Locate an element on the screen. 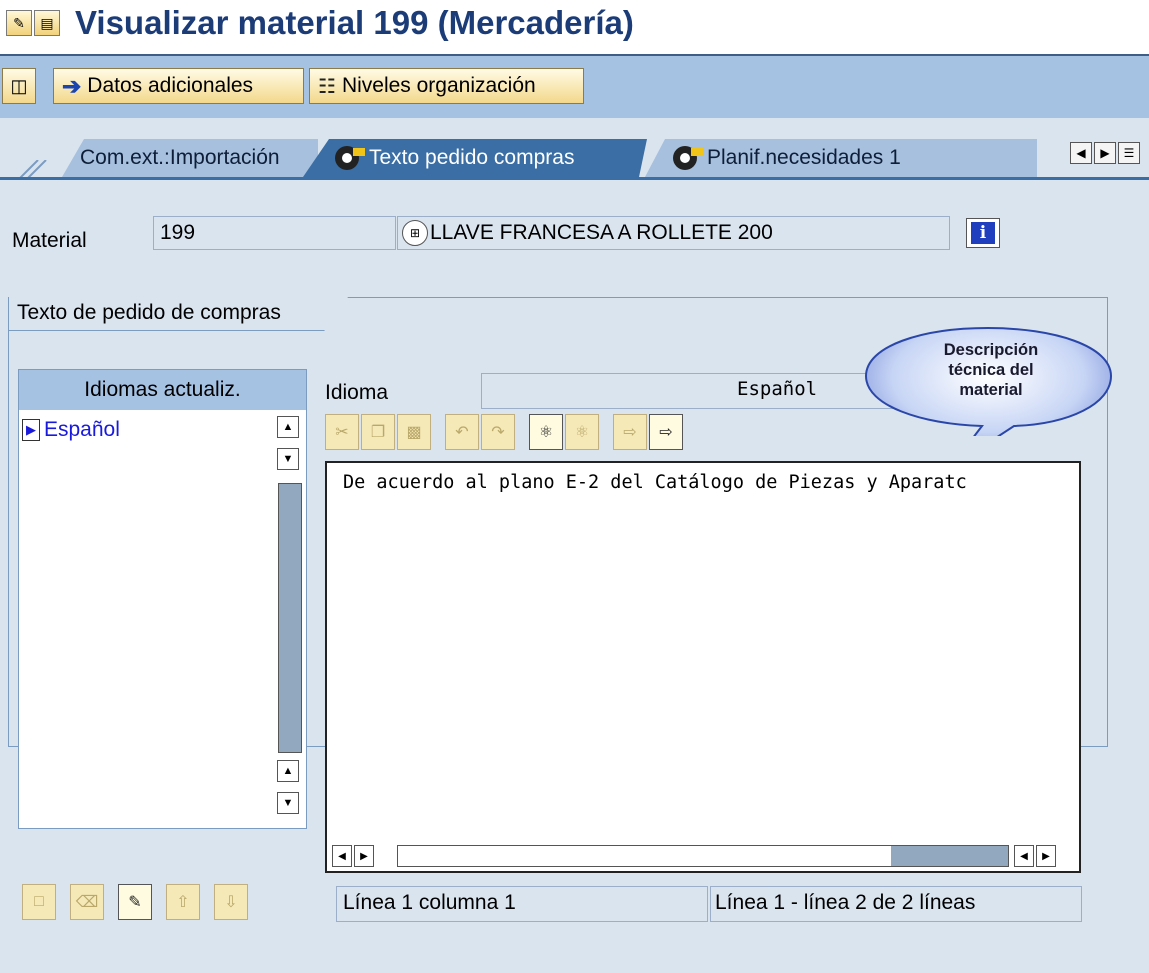 The image size is (1149, 973). edit-icon: ✎ is located at coordinates (135, 902).